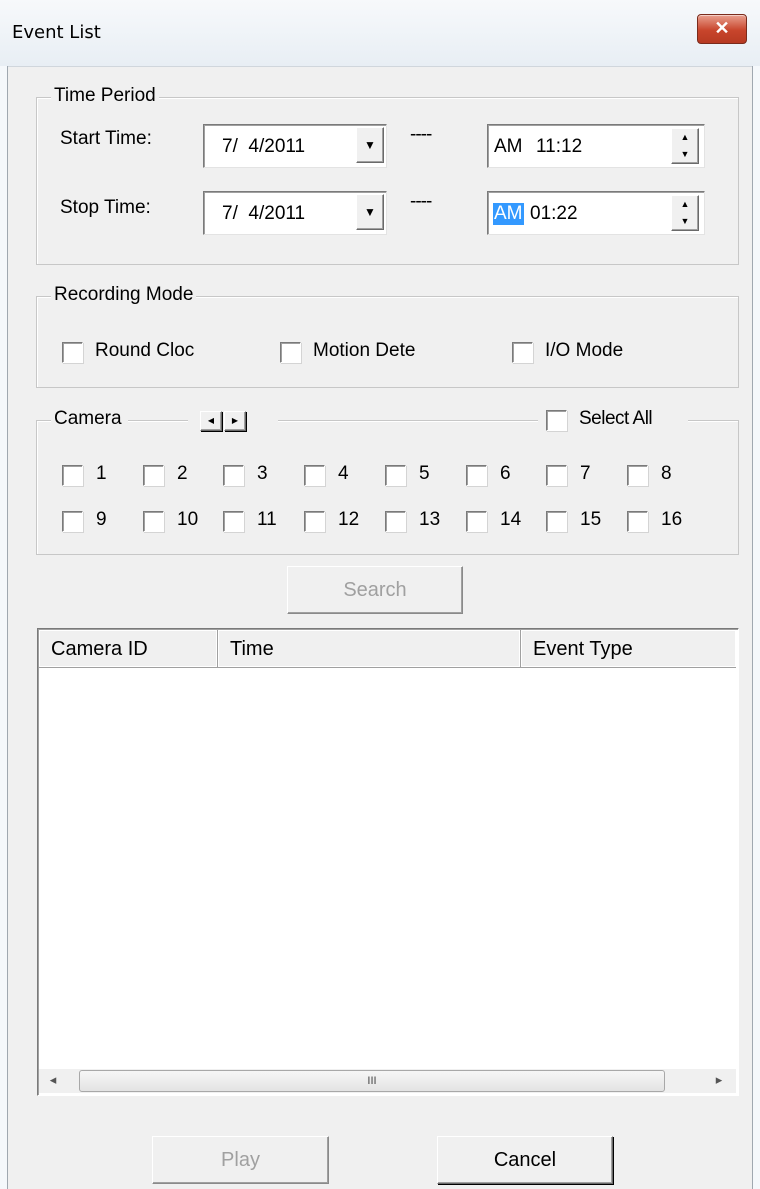 This screenshot has width=760, height=1189. What do you see at coordinates (508, 214) in the screenshot?
I see `stop-ampm: AM` at bounding box center [508, 214].